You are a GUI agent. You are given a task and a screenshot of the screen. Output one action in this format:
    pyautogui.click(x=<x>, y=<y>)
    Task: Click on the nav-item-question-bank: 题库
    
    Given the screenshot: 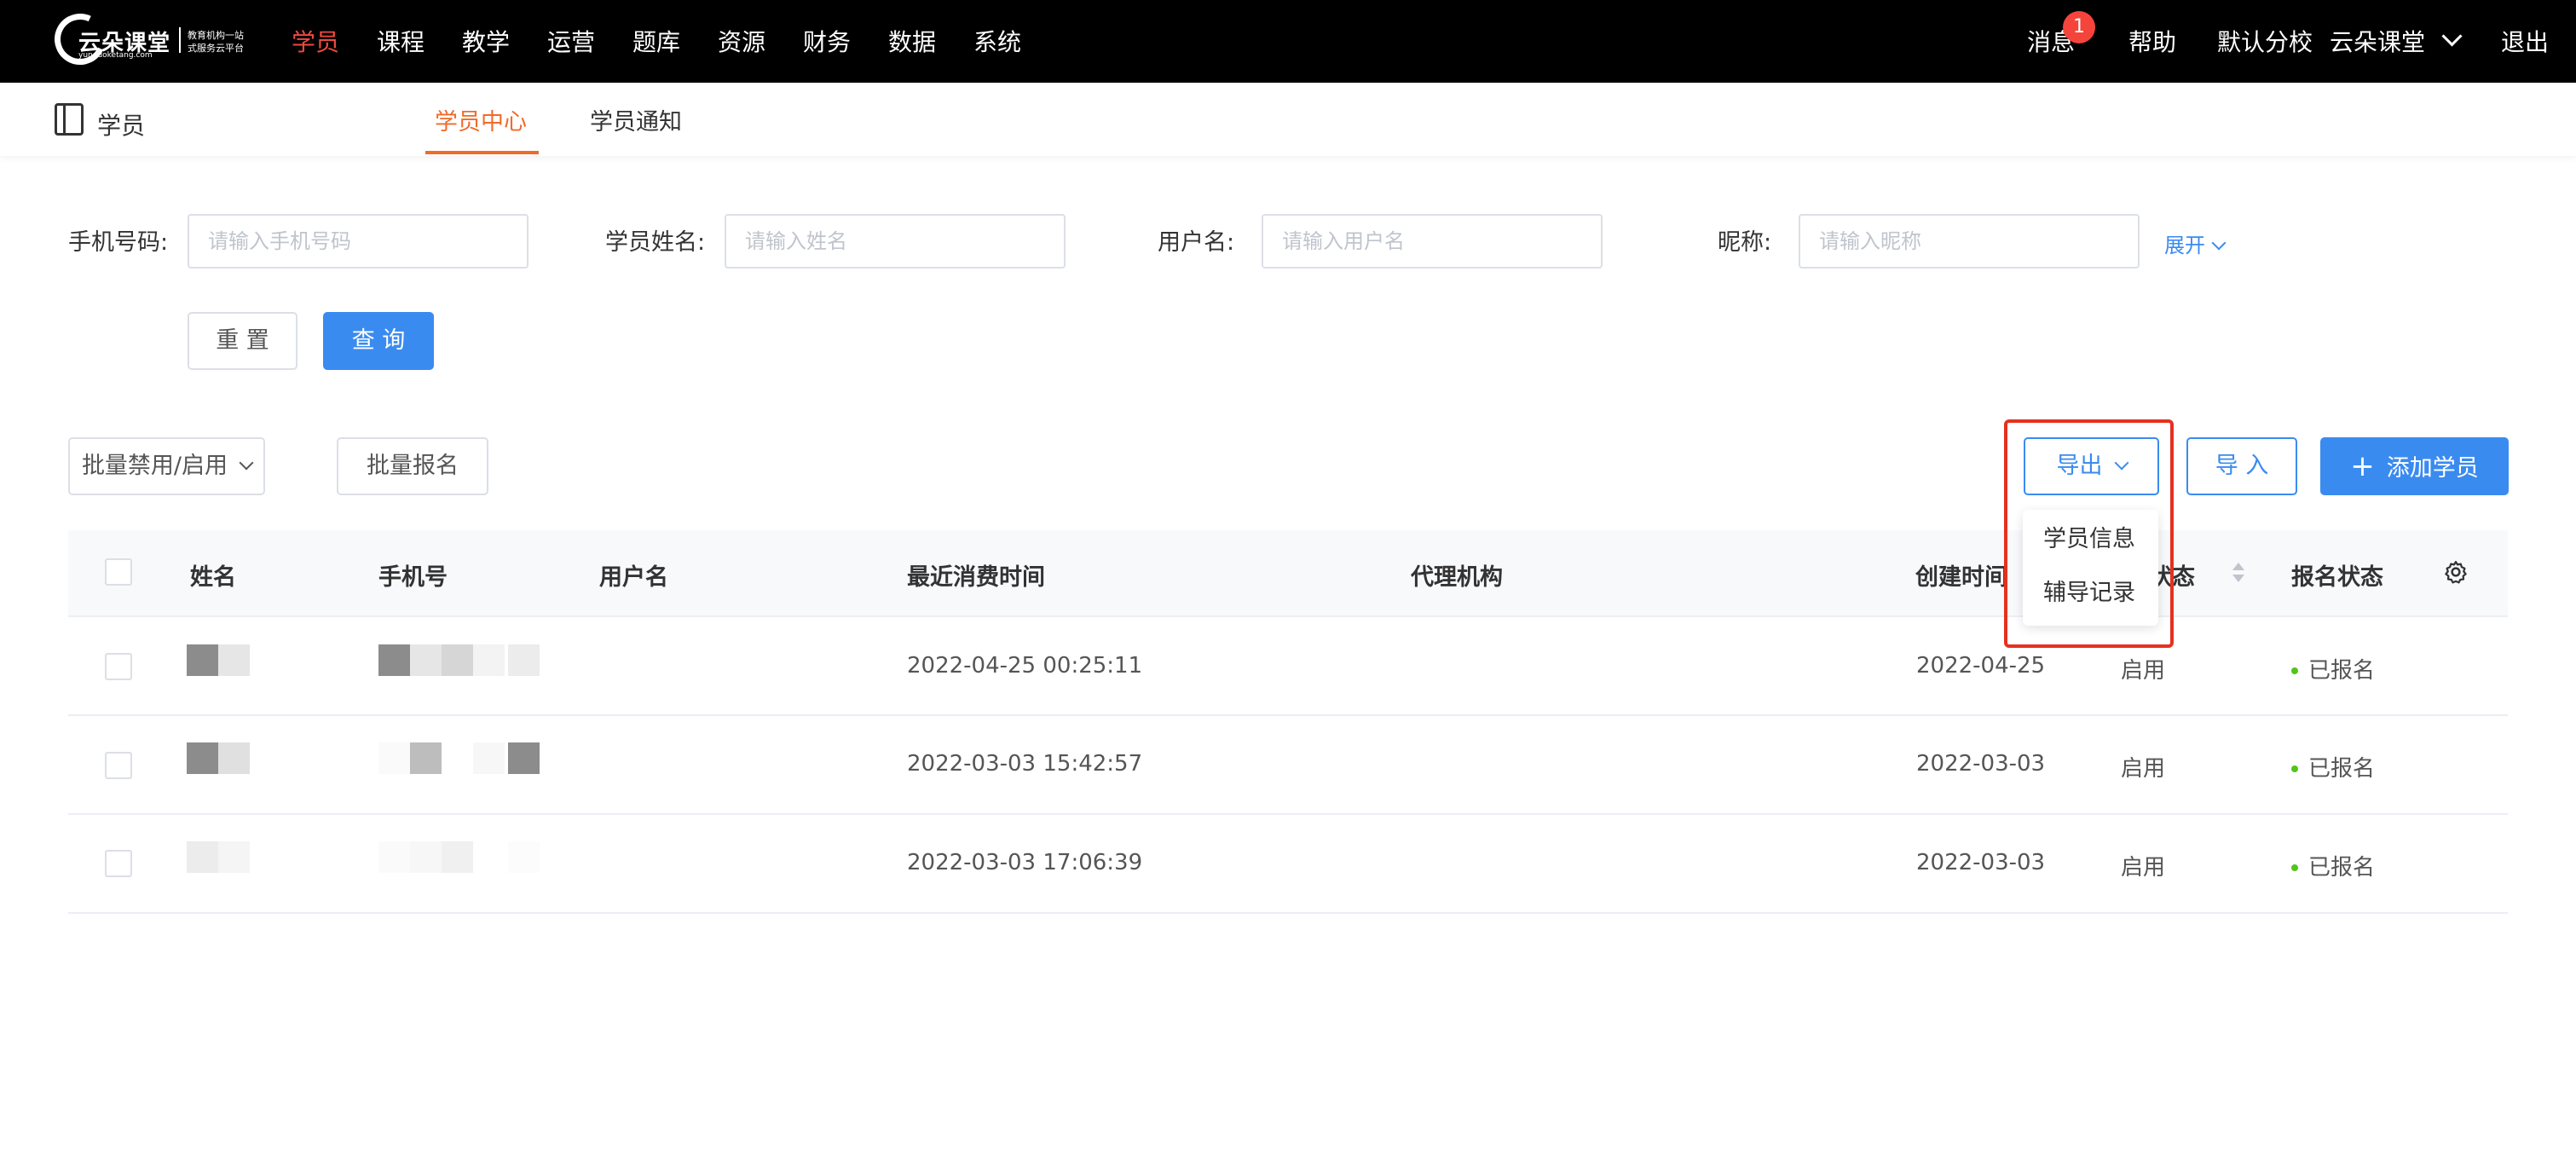 What is the action you would take?
    pyautogui.click(x=656, y=41)
    